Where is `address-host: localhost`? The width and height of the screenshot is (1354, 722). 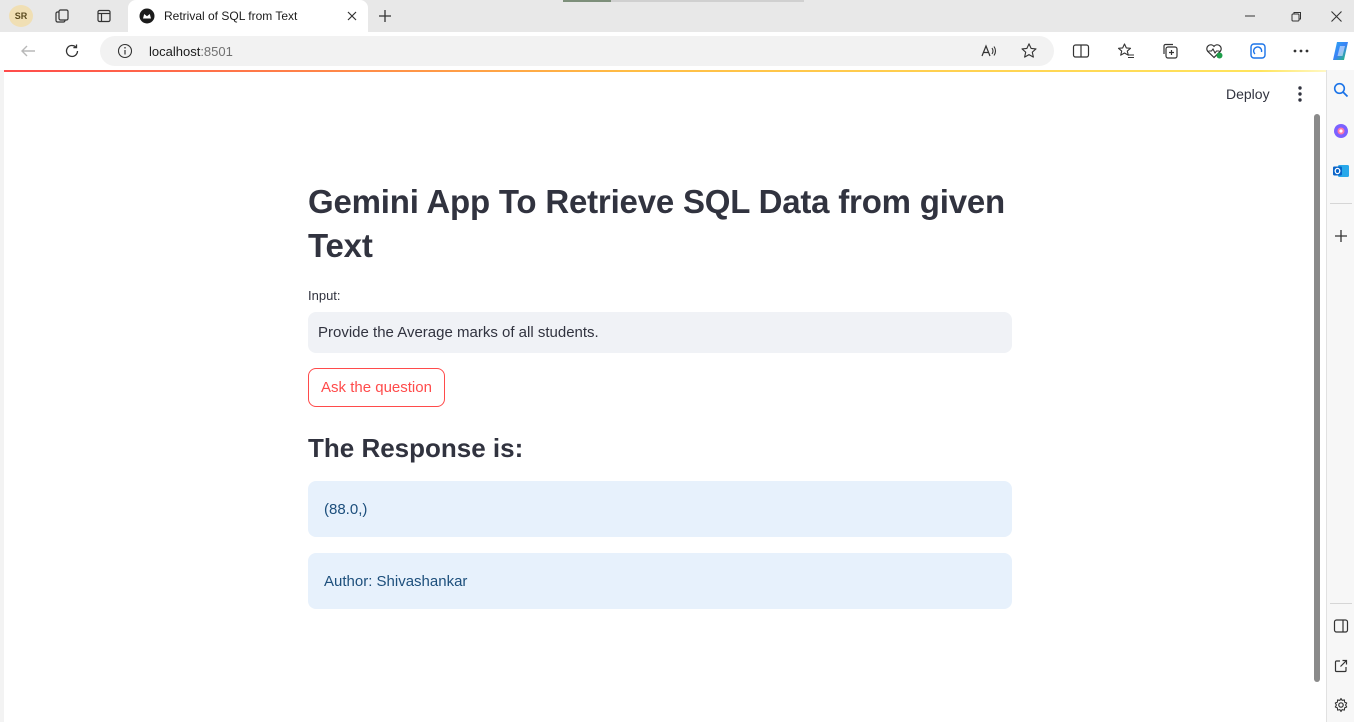 address-host: localhost is located at coordinates (175, 51).